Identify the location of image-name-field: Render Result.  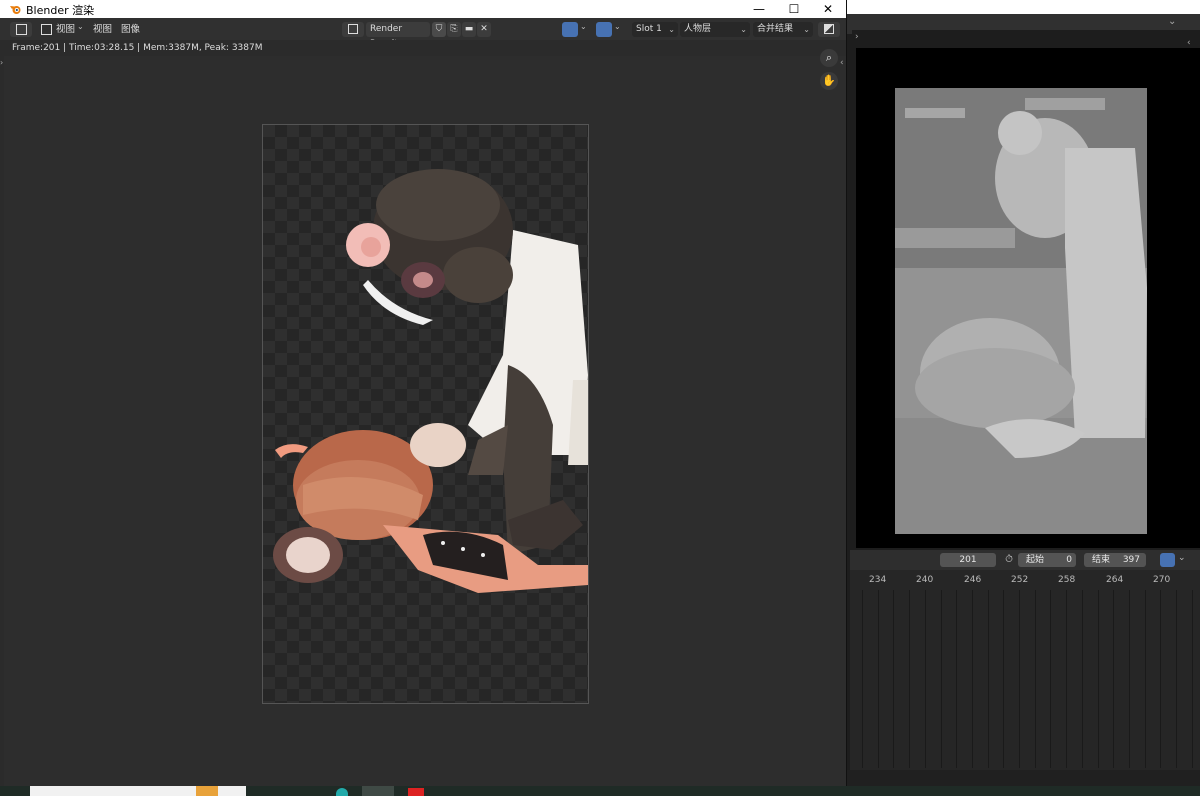
(398, 35).